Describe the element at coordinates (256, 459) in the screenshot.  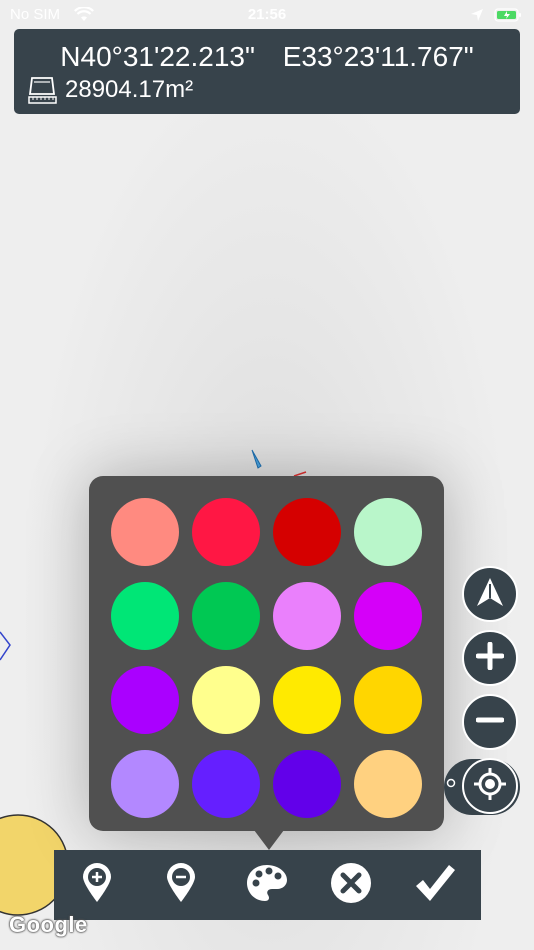
I see `map-marker-shape` at that location.